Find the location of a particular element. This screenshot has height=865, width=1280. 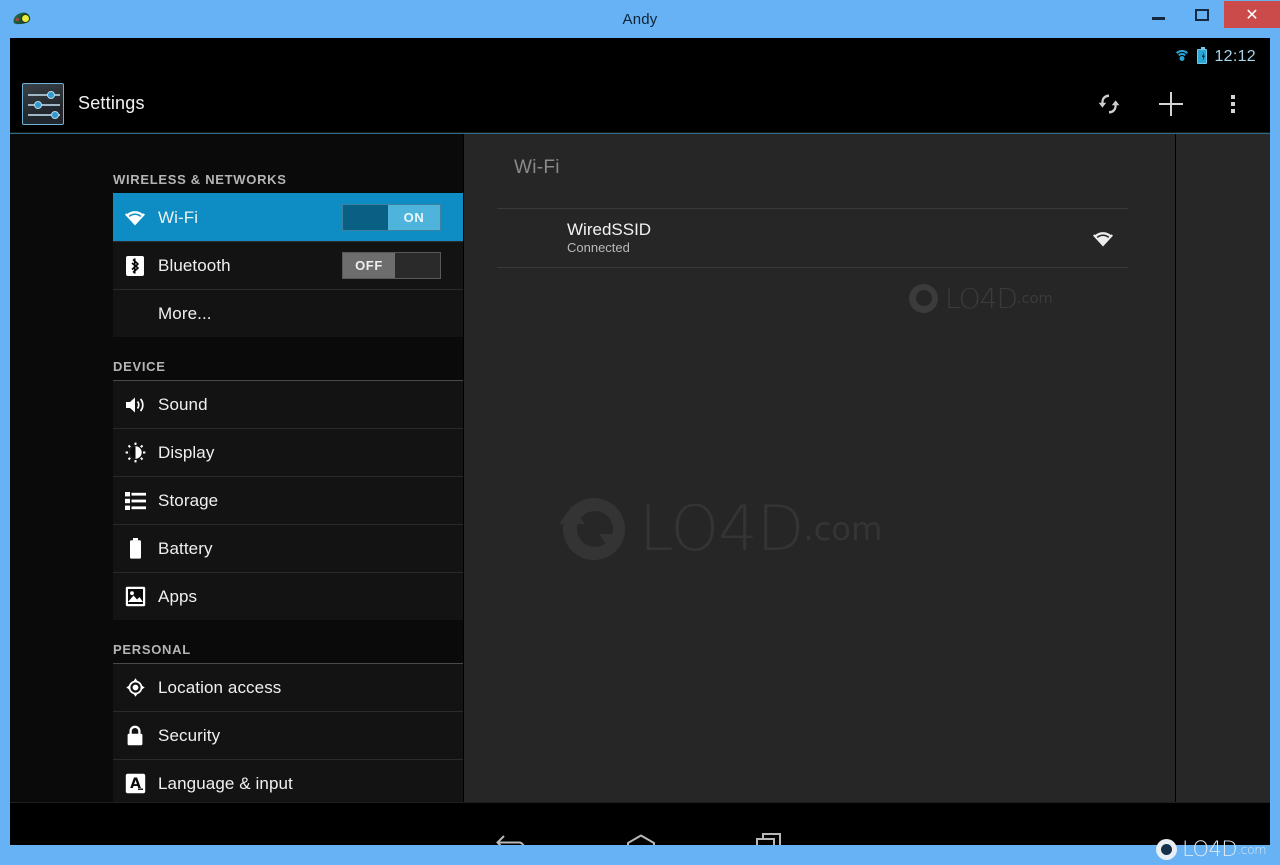

window-controls: ✕ is located at coordinates (1208, 15).